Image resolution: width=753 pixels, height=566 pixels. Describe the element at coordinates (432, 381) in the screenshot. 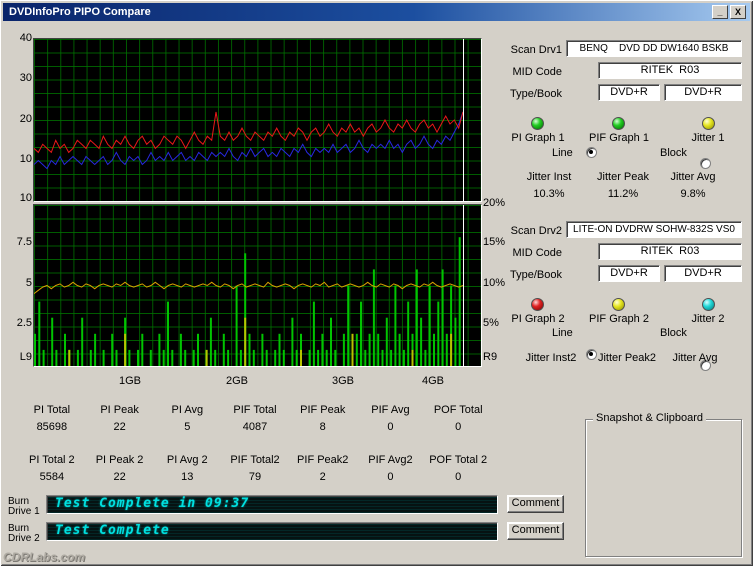

I see `x-axis-label: 4GB` at that location.